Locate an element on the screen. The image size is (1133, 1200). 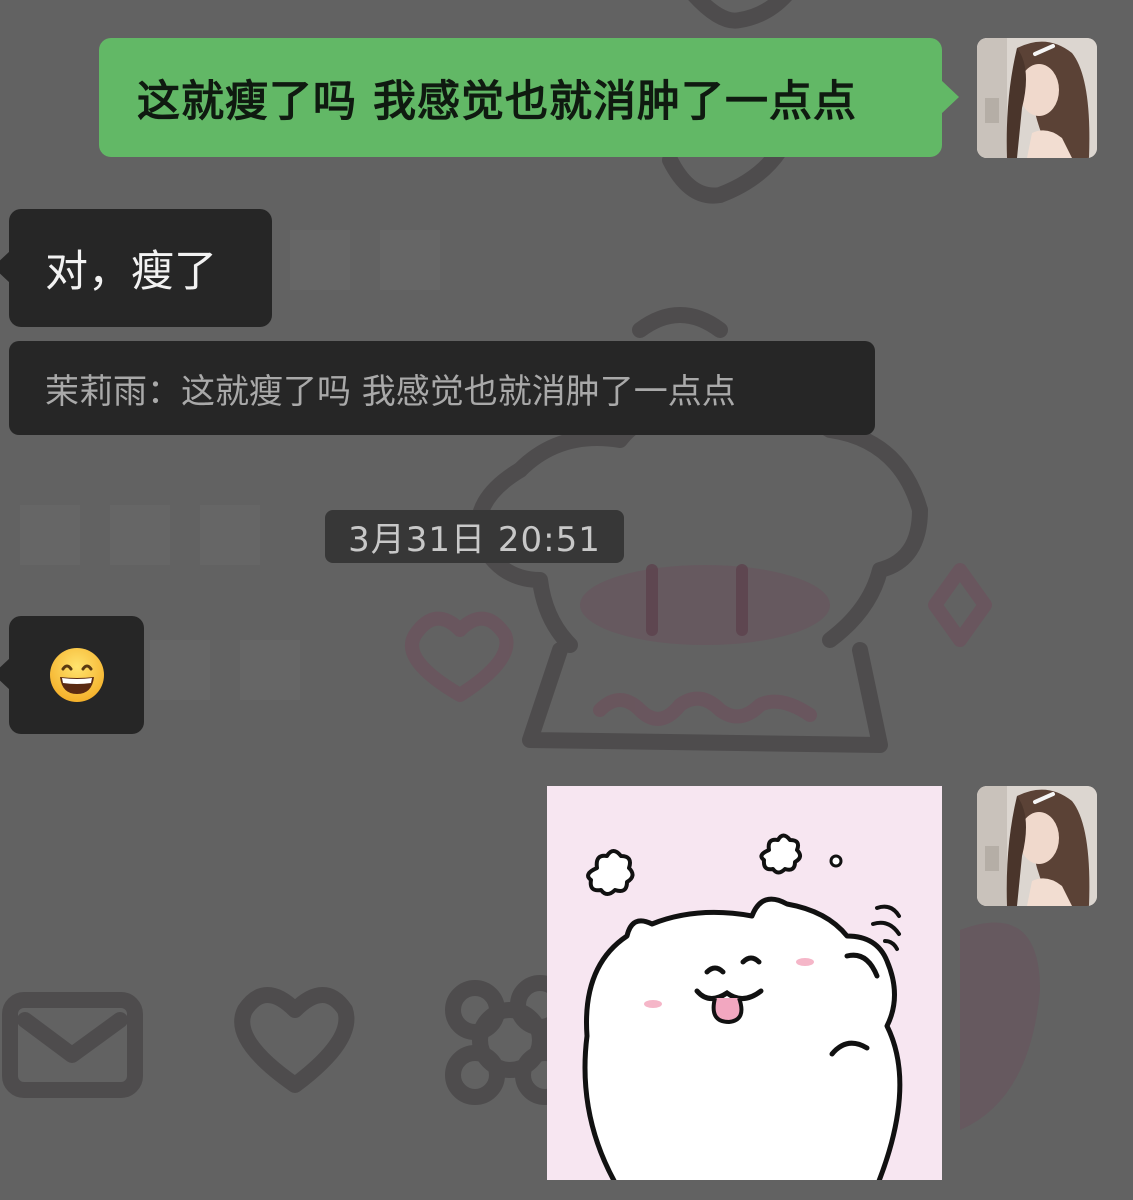
incoming-message-text: 对，瘦了 is located at coordinates (131, 272).